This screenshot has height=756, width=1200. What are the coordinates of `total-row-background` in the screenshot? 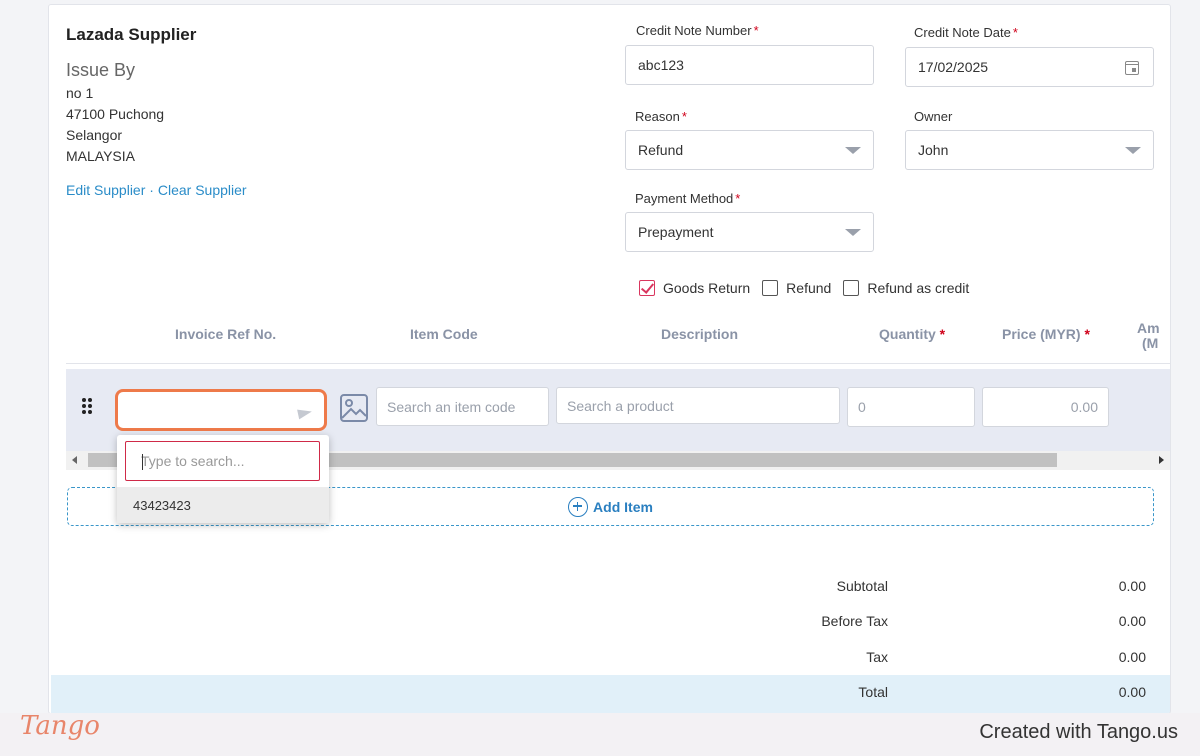 It's located at (610, 694).